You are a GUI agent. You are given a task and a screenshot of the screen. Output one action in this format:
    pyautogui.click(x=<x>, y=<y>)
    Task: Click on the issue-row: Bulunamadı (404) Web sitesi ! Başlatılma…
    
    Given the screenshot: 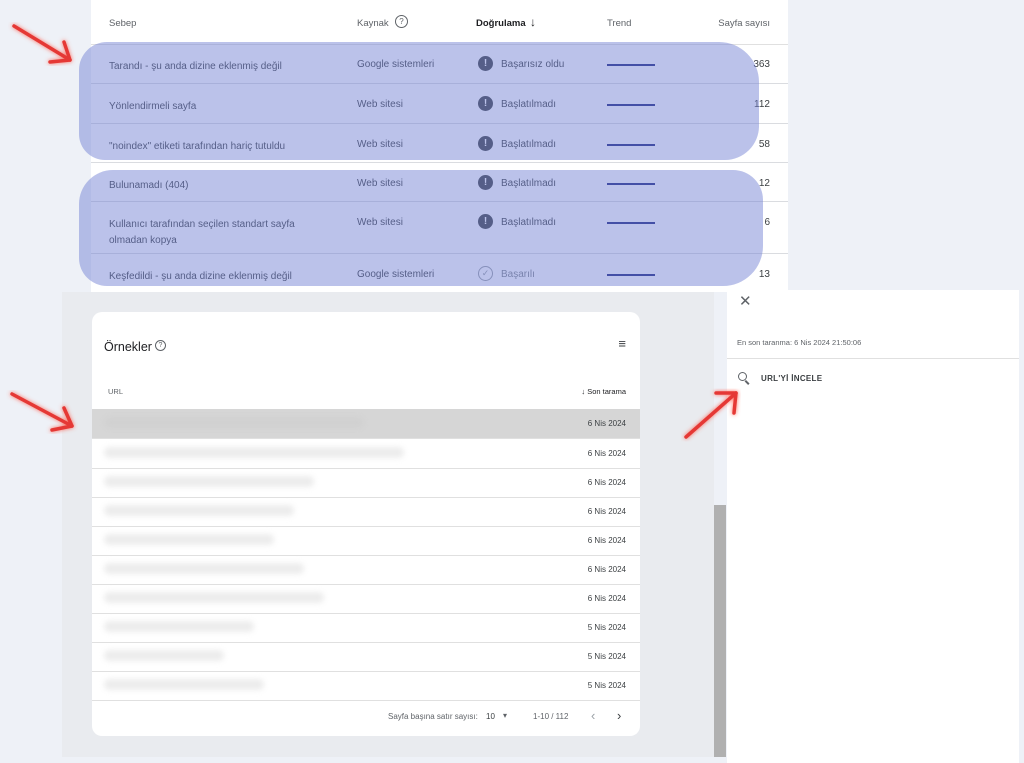 What is the action you would take?
    pyautogui.click(x=439, y=182)
    